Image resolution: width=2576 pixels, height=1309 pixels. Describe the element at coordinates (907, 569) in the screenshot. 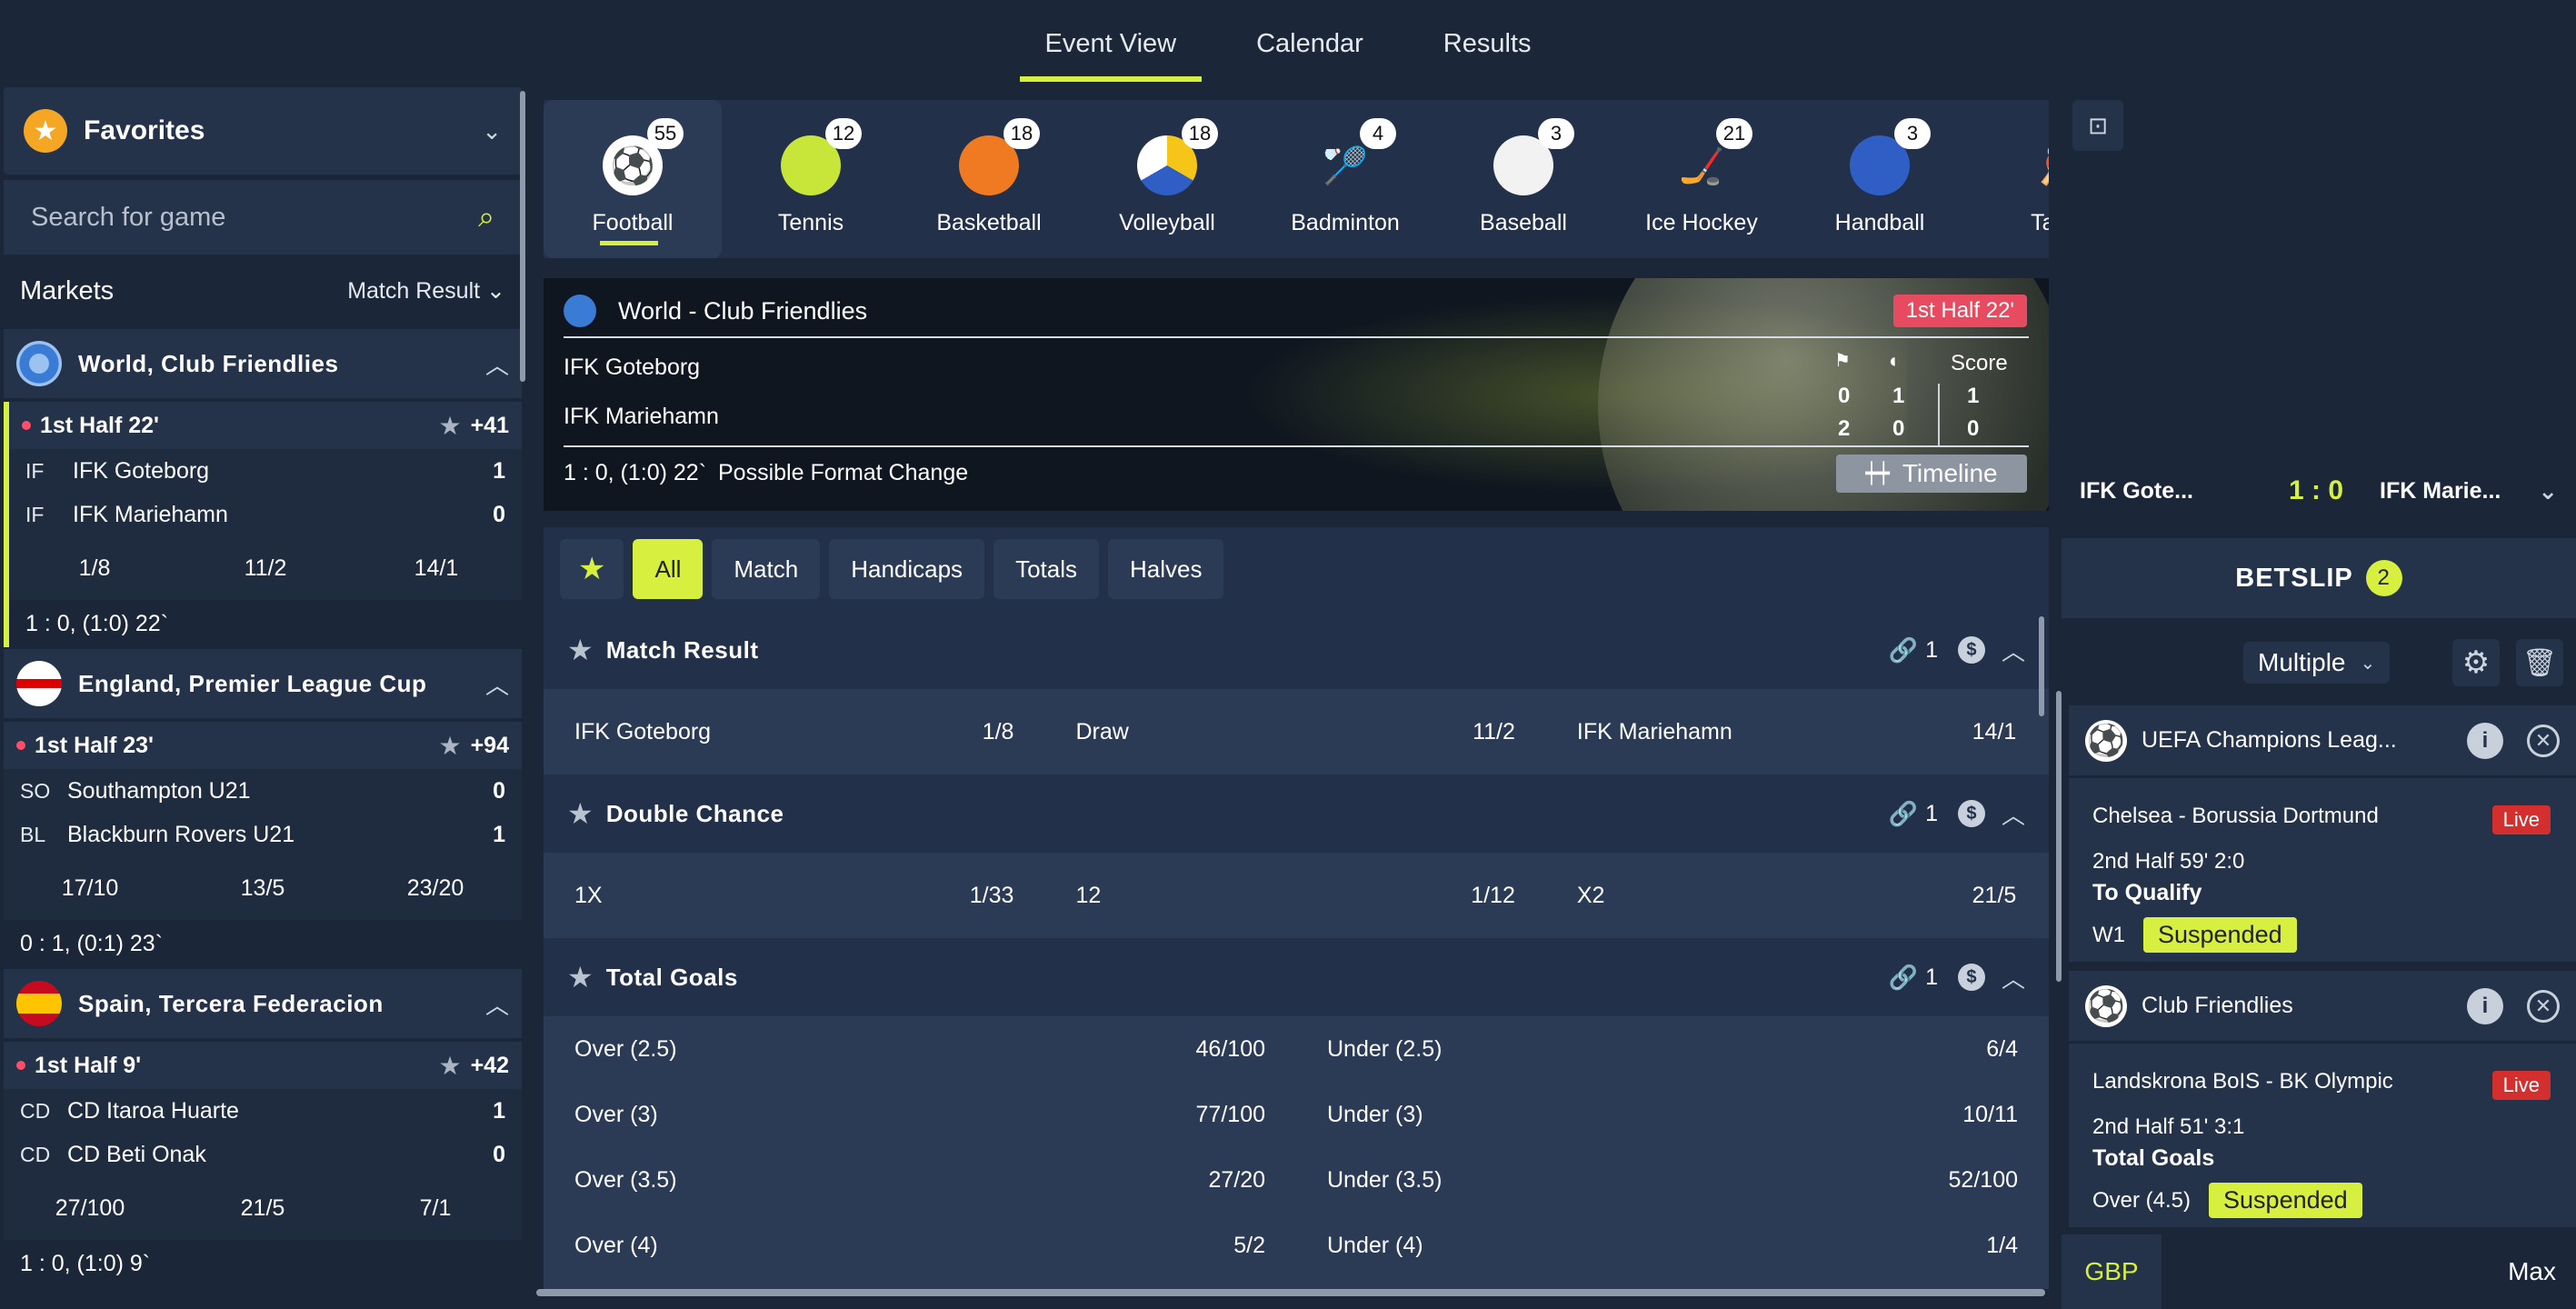

I see `filter-handicaps: Handicaps` at that location.